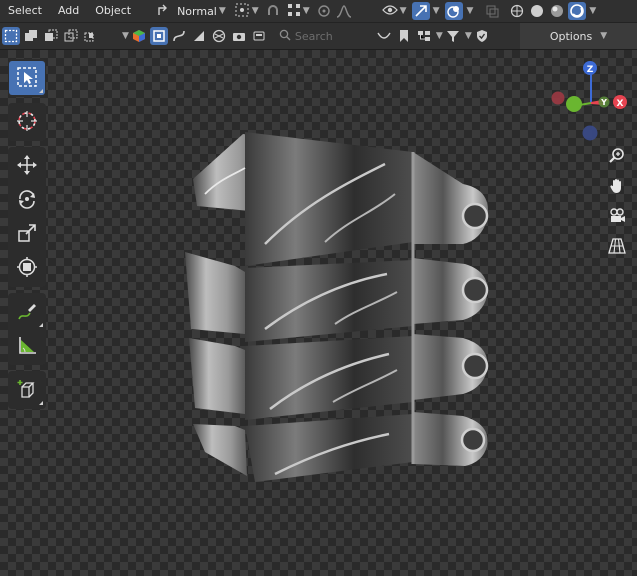 The width and height of the screenshot is (637, 576). I want to click on cursor-tool, so click(27, 122).